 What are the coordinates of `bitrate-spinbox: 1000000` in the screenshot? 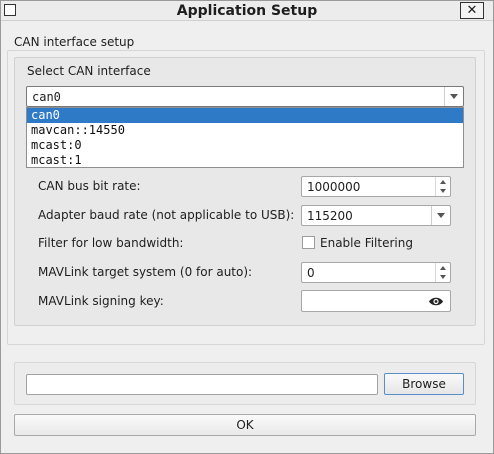 It's located at (376, 186).